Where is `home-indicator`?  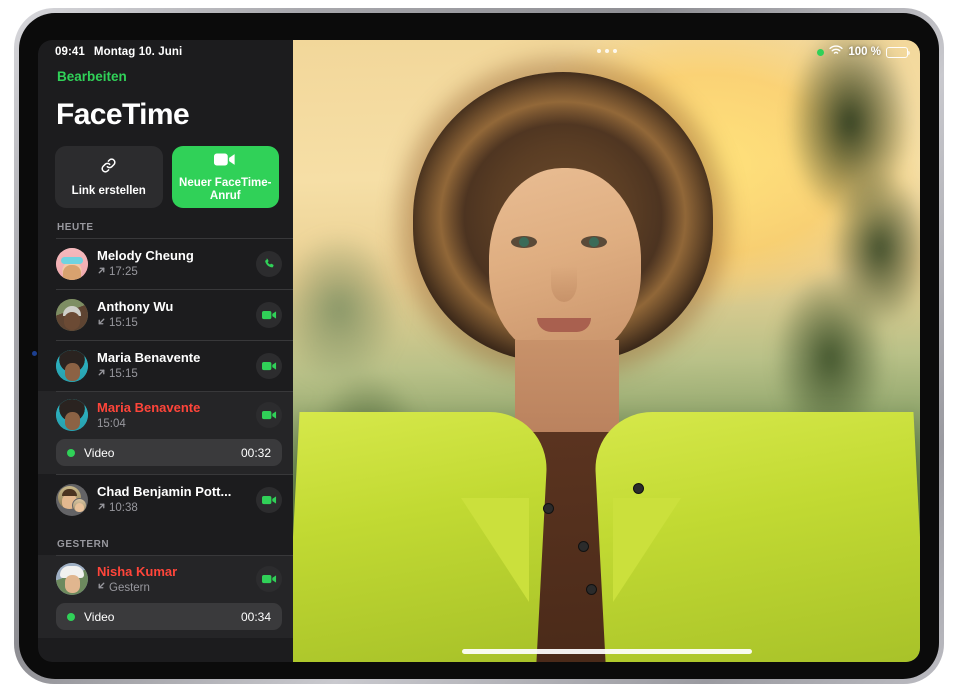 home-indicator is located at coordinates (606, 651).